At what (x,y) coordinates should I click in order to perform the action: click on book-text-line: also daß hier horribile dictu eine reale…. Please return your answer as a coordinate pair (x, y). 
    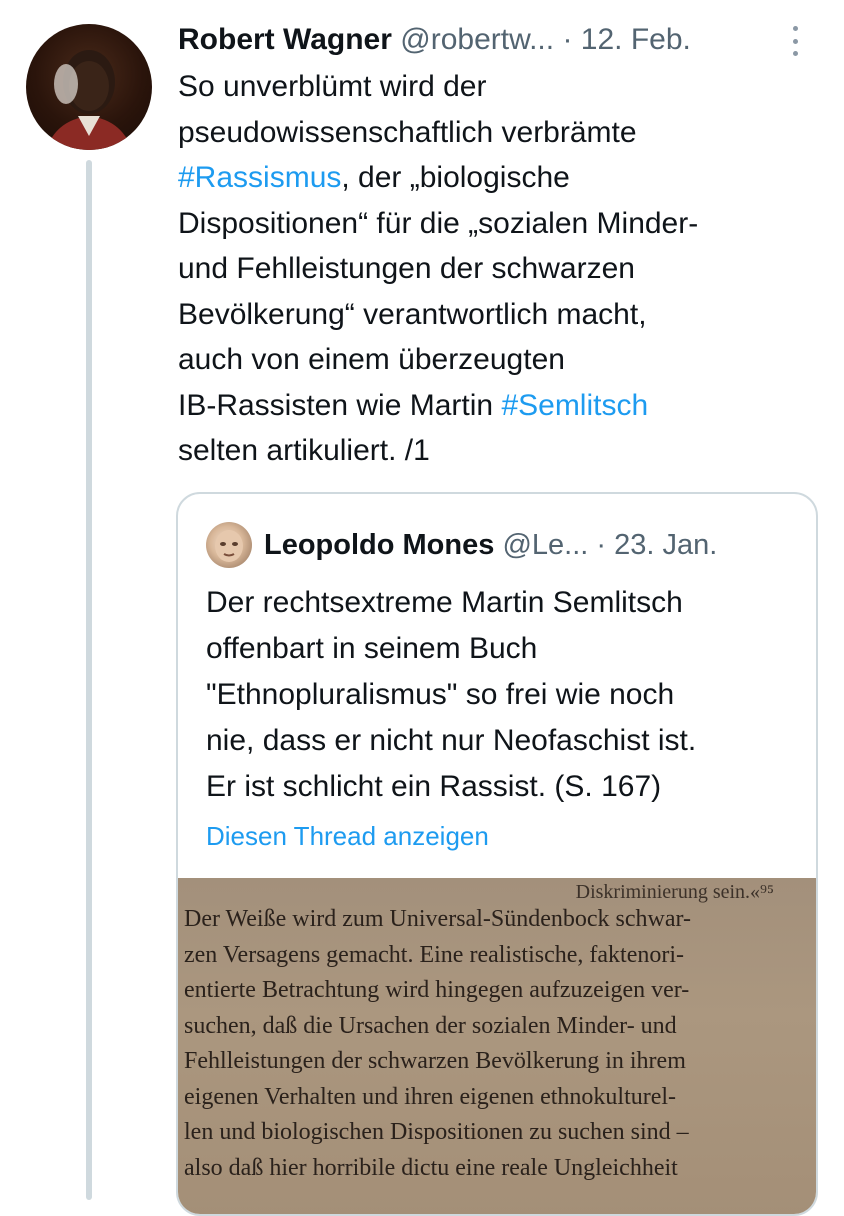
    Looking at the image, I should click on (431, 1167).